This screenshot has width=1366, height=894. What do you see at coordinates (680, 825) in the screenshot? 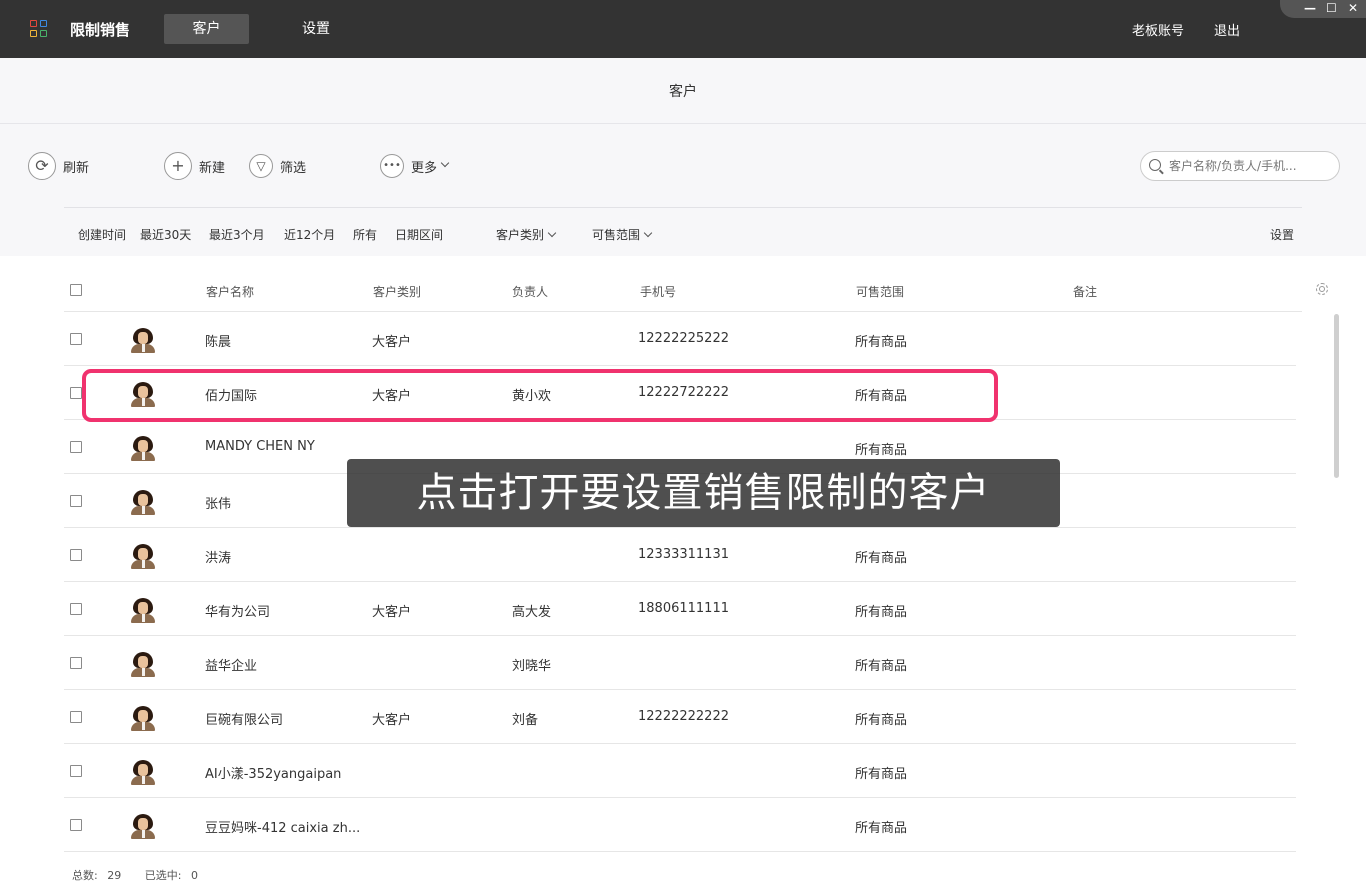
I see `table-row: 豆豆妈咪-412 caixia zh... 所有商品` at bounding box center [680, 825].